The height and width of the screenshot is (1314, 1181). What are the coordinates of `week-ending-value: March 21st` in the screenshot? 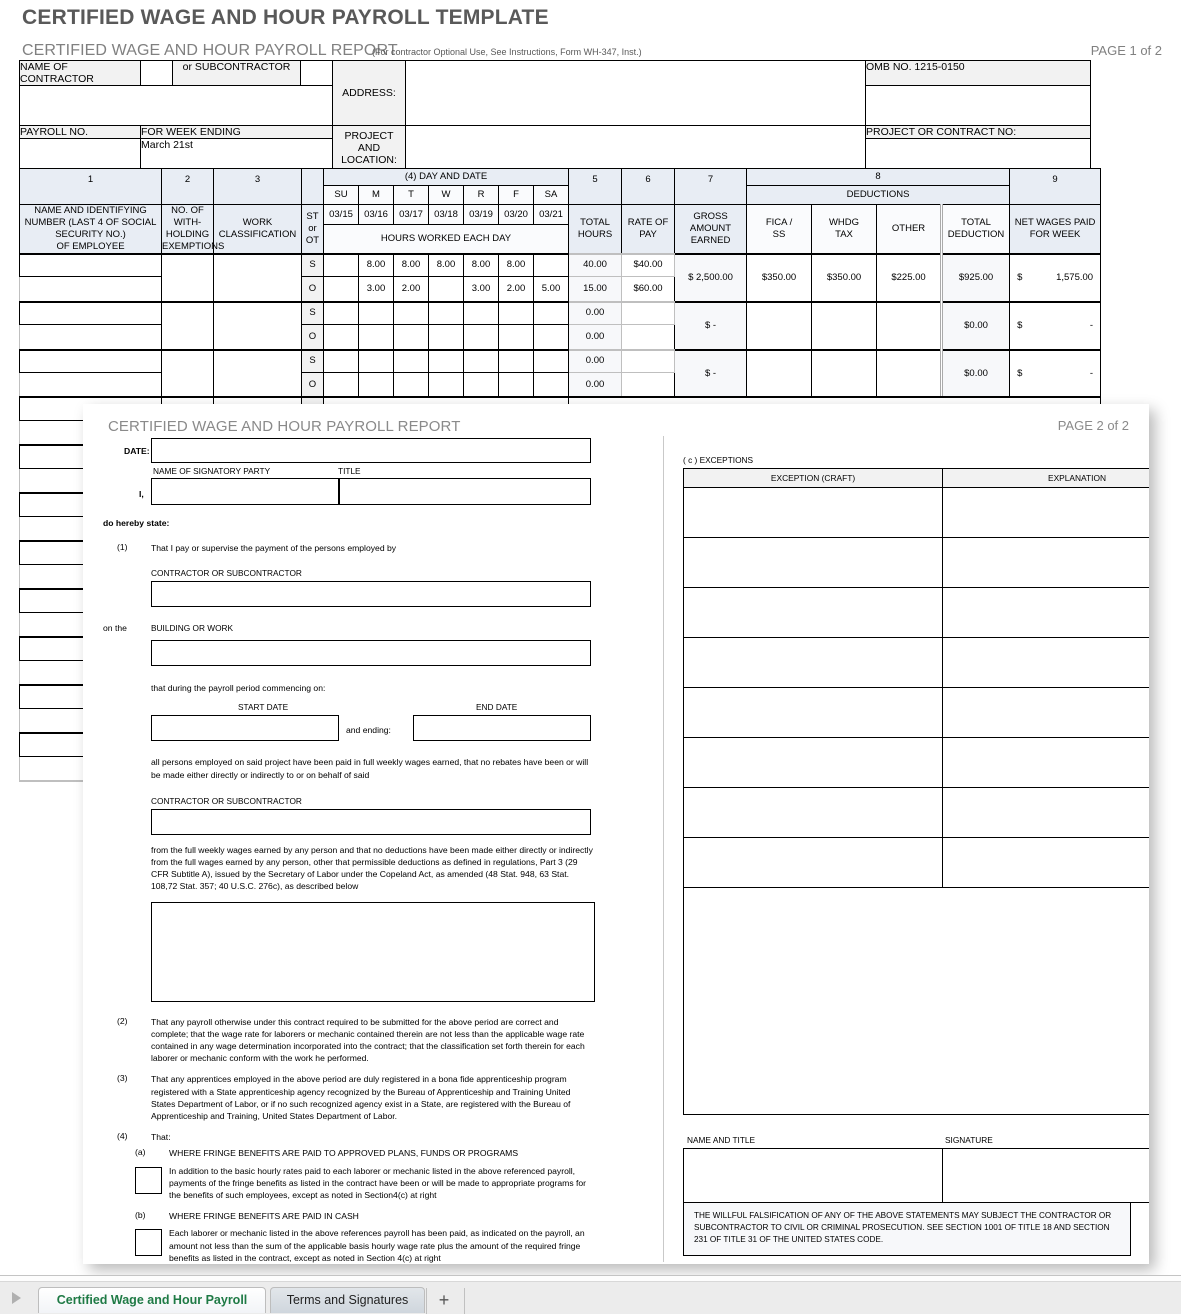 It's located at (236, 154).